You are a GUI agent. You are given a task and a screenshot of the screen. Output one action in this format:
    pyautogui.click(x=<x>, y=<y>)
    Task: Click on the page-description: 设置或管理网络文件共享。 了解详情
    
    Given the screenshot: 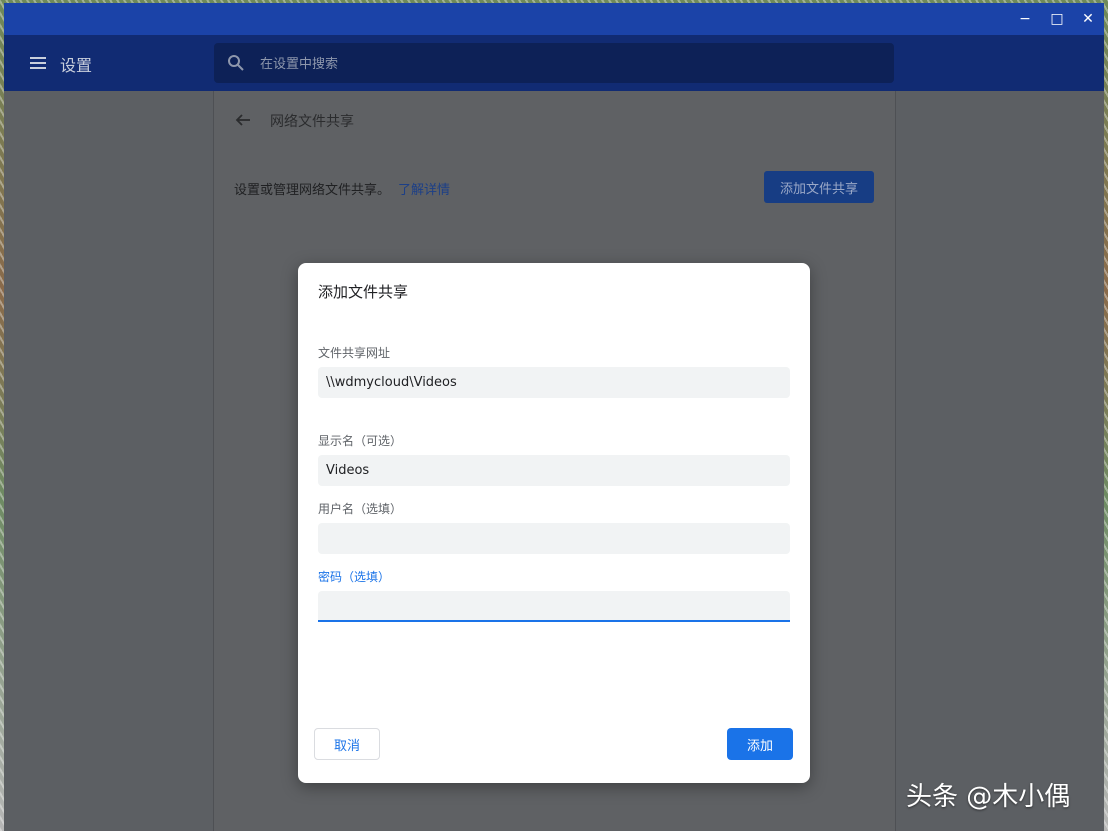 What is the action you would take?
    pyautogui.click(x=342, y=188)
    